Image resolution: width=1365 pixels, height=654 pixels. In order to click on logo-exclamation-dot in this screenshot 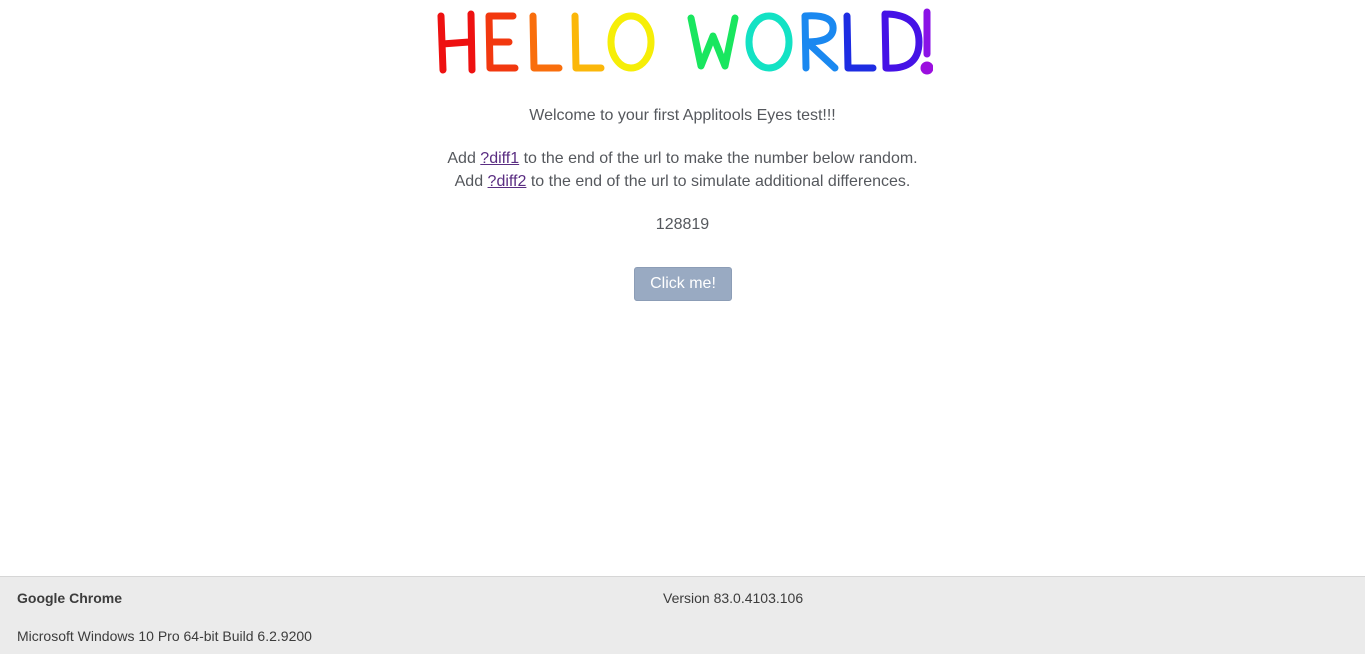, I will do `click(926, 68)`.